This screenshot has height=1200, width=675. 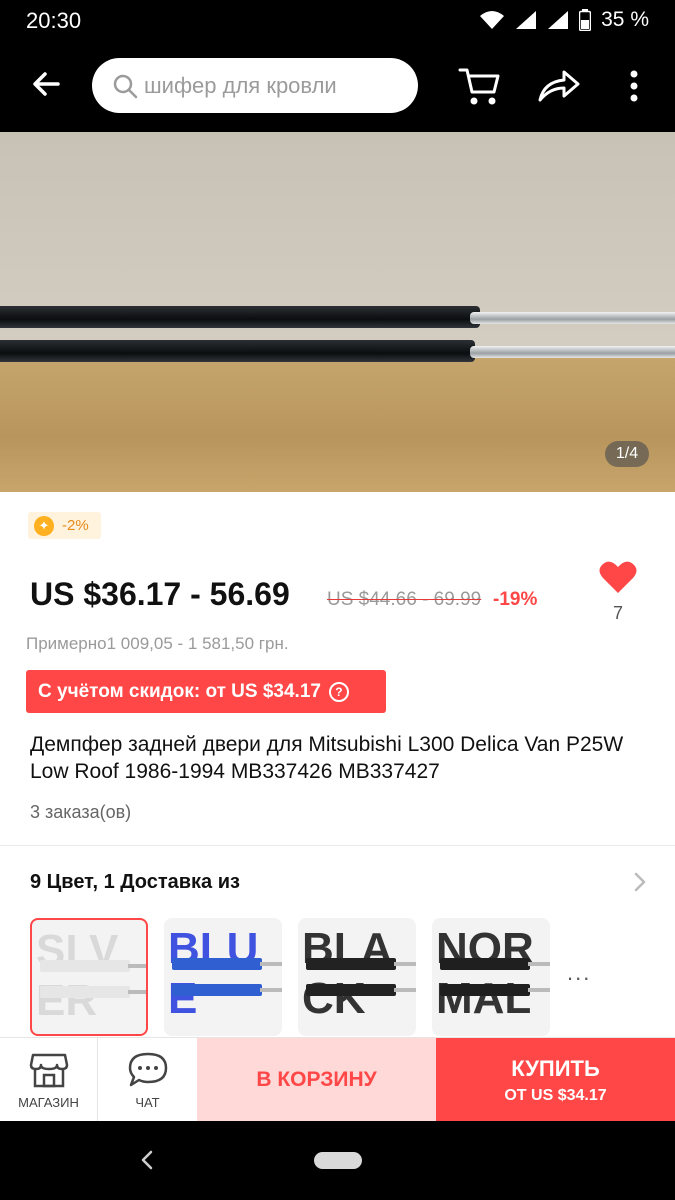 I want to click on buy-now-button: КУПИТЬ ОТ US $34.17, so click(x=555, y=1080).